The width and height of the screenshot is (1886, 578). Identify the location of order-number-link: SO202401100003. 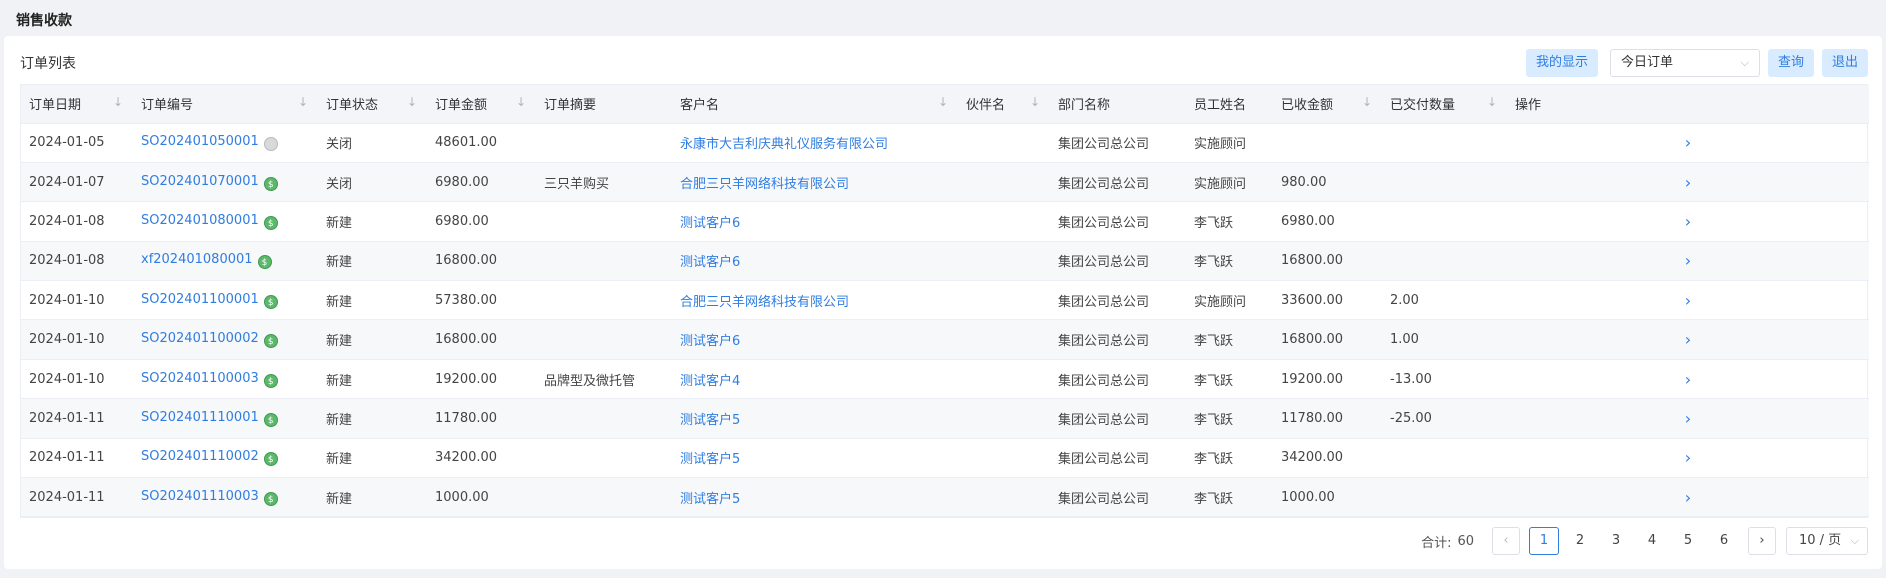
(200, 378).